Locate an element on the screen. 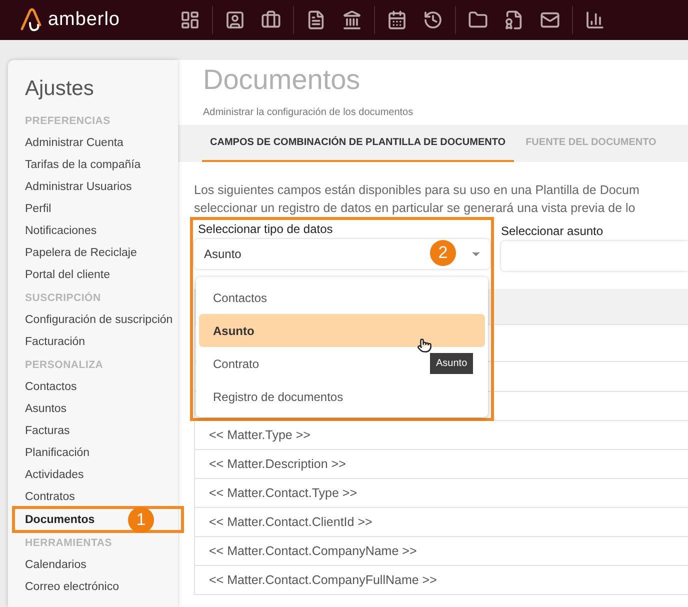  section-heading: SUSCRIPCIÓN is located at coordinates (63, 298).